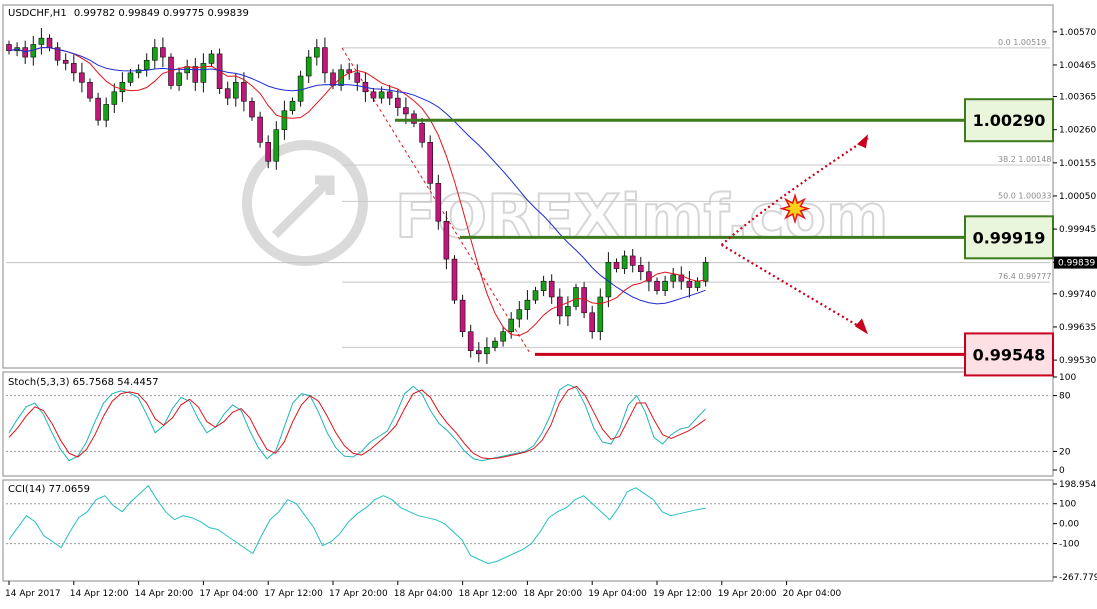  What do you see at coordinates (1069, 525) in the screenshot?
I see `cci-axis-label: 0.00` at bounding box center [1069, 525].